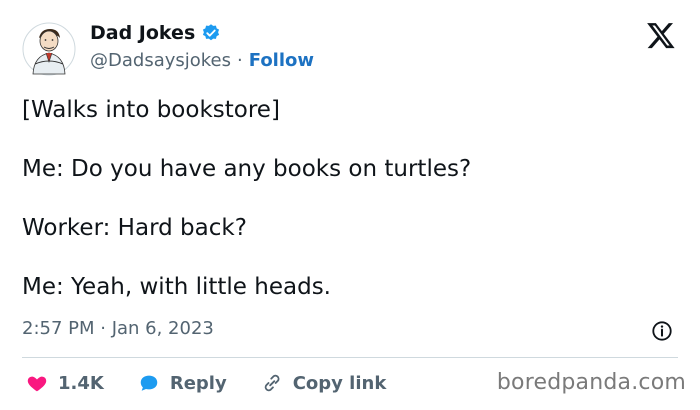  I want to click on avatar, so click(49, 49).